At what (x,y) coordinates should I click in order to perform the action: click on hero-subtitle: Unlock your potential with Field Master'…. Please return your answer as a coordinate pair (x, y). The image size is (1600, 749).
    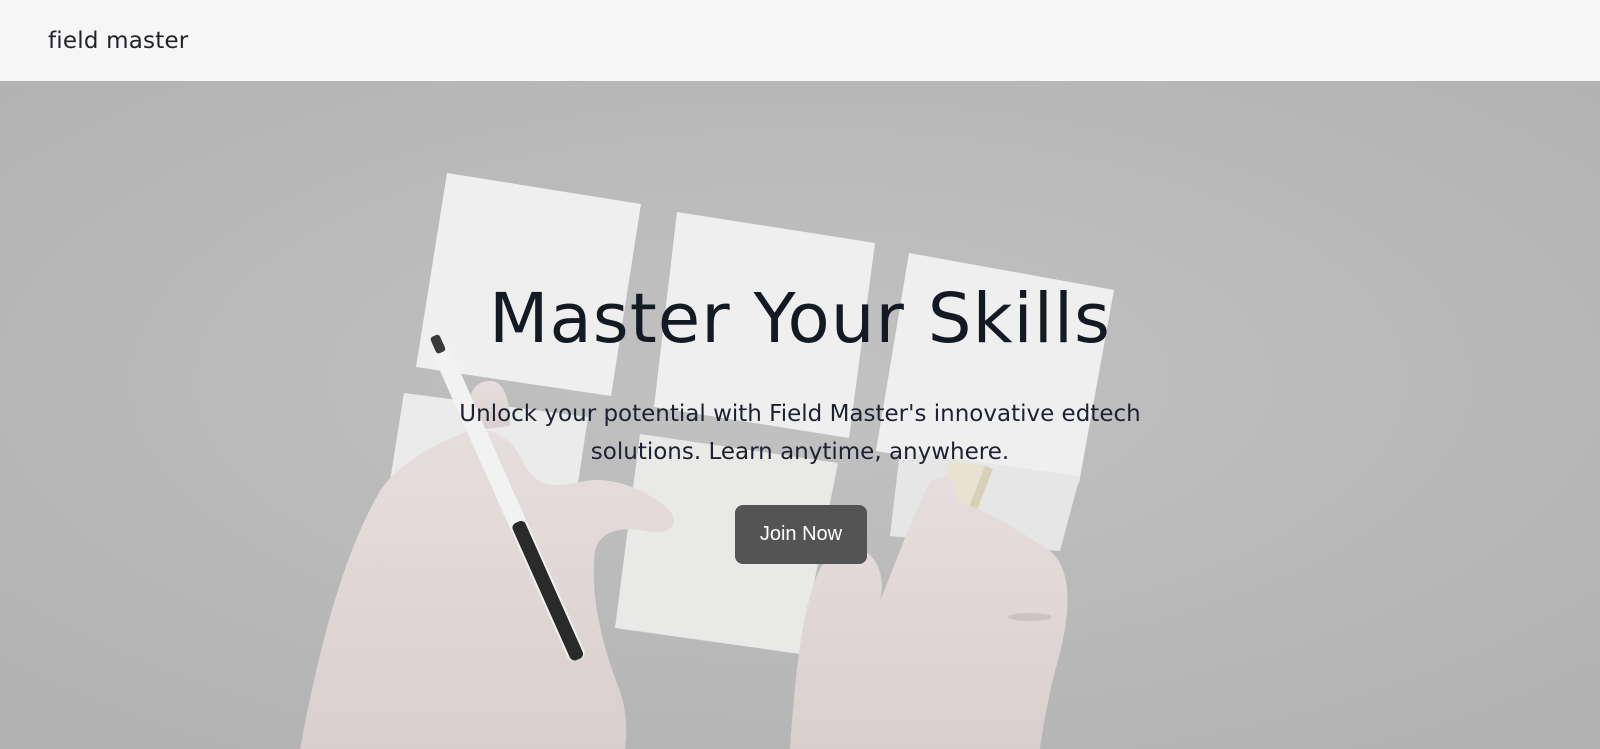
    Looking at the image, I should click on (800, 433).